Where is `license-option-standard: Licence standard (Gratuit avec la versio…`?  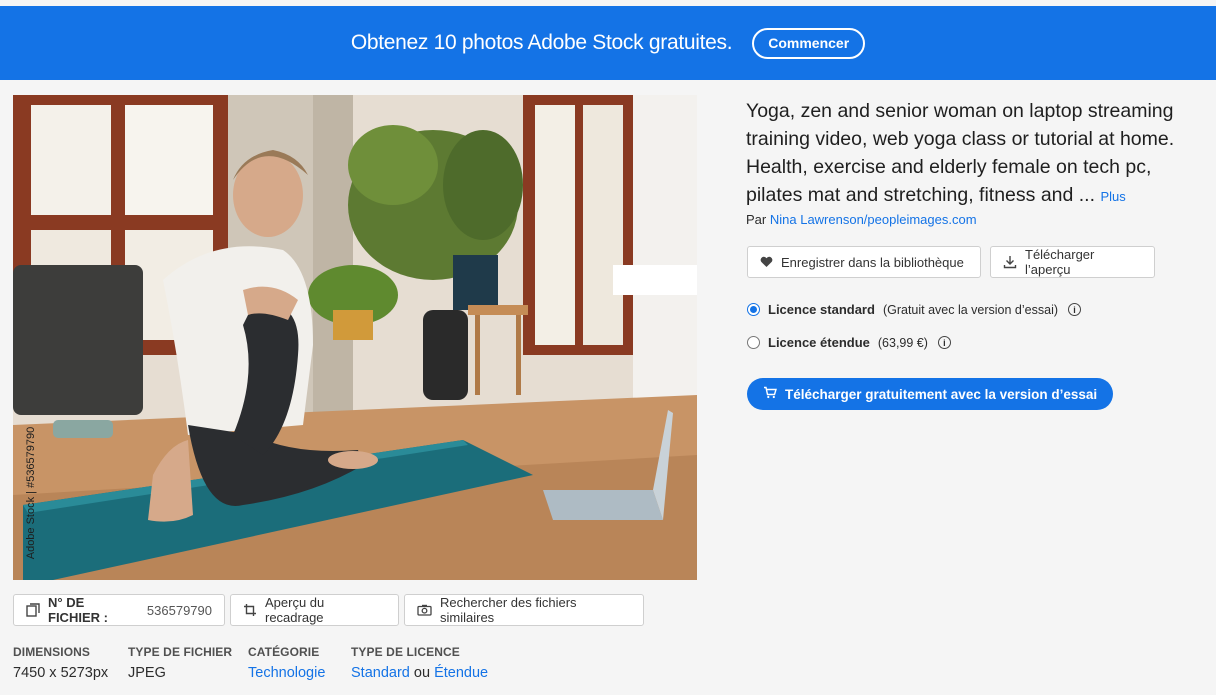
license-option-standard: Licence standard (Gratuit avec la versio… is located at coordinates (914, 309).